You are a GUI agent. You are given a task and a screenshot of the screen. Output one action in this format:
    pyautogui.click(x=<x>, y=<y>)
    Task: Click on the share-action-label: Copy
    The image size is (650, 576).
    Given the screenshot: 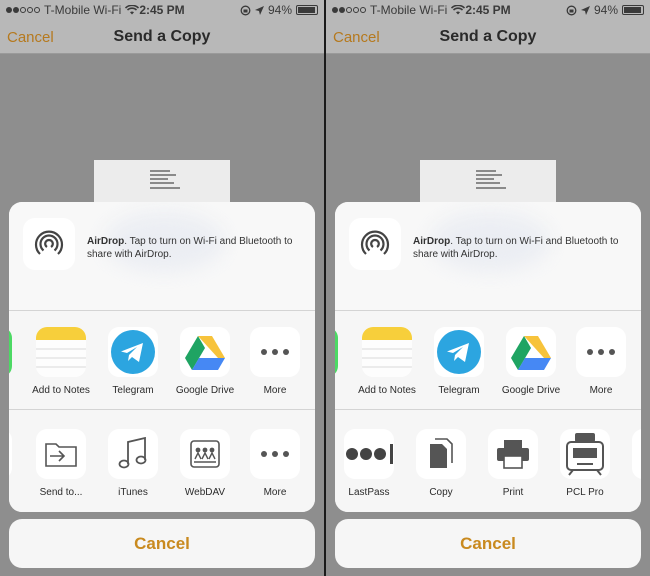 What is the action you would take?
    pyautogui.click(x=441, y=492)
    